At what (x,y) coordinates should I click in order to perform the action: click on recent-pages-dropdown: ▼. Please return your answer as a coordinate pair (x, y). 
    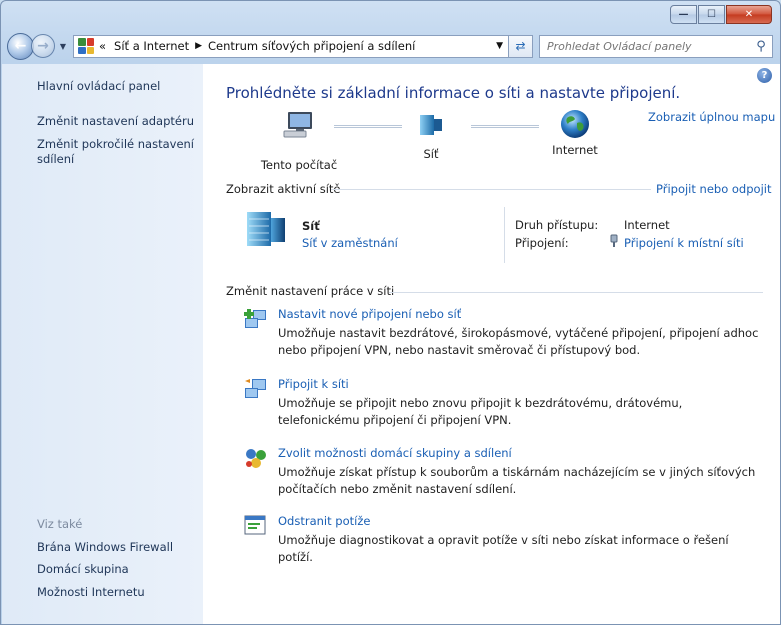
    Looking at the image, I should click on (63, 46).